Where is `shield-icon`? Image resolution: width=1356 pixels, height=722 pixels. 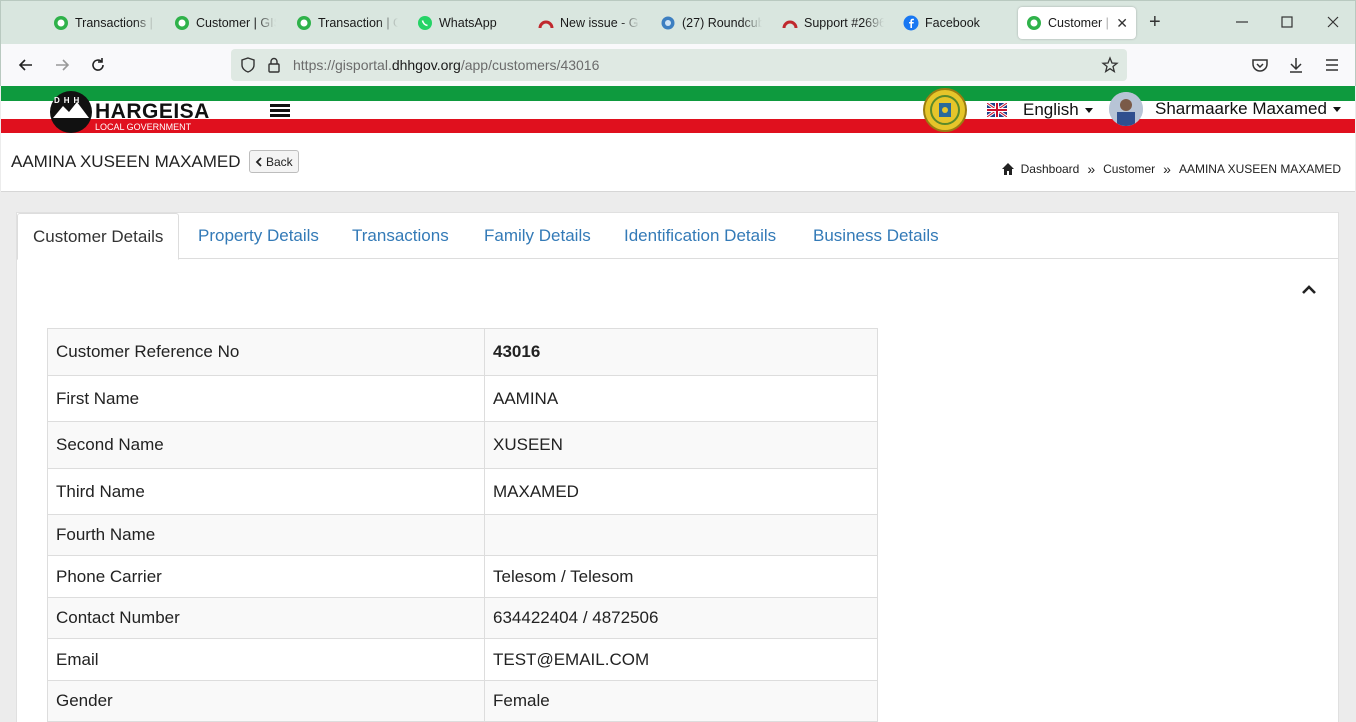 shield-icon is located at coordinates (248, 65).